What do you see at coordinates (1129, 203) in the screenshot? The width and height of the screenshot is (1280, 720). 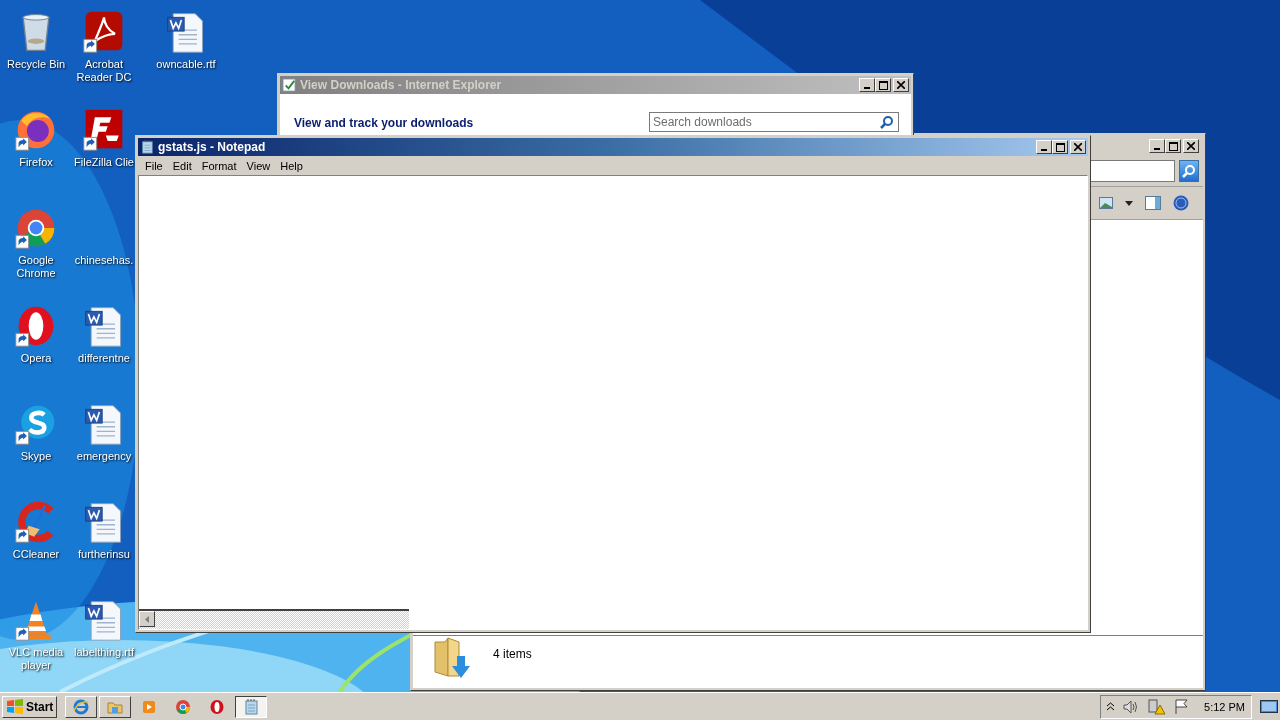 I see `dropdown-caret-icon` at bounding box center [1129, 203].